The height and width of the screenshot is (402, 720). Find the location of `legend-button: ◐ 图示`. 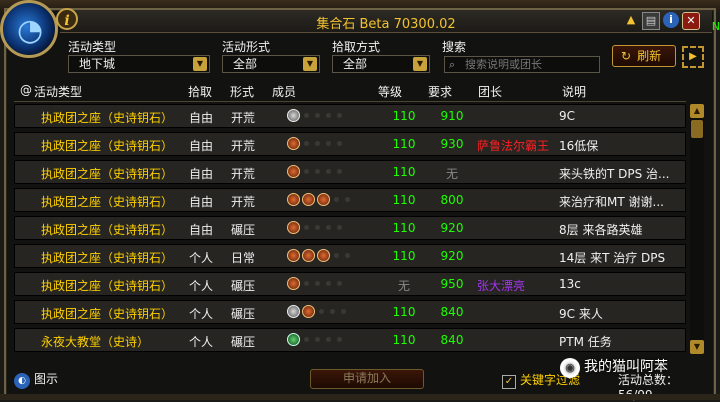

legend-button: ◐ 图示 is located at coordinates (36, 379).